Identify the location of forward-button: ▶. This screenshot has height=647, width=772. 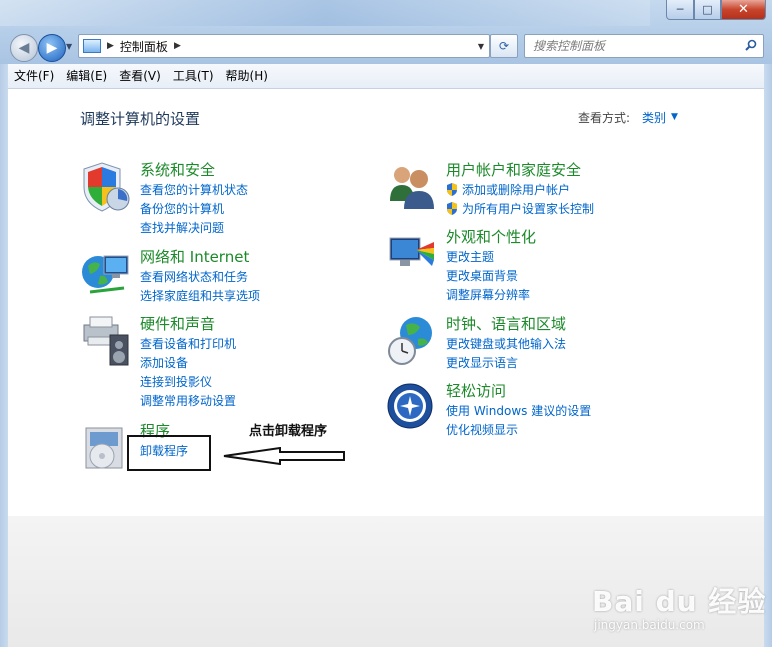
(52, 48).